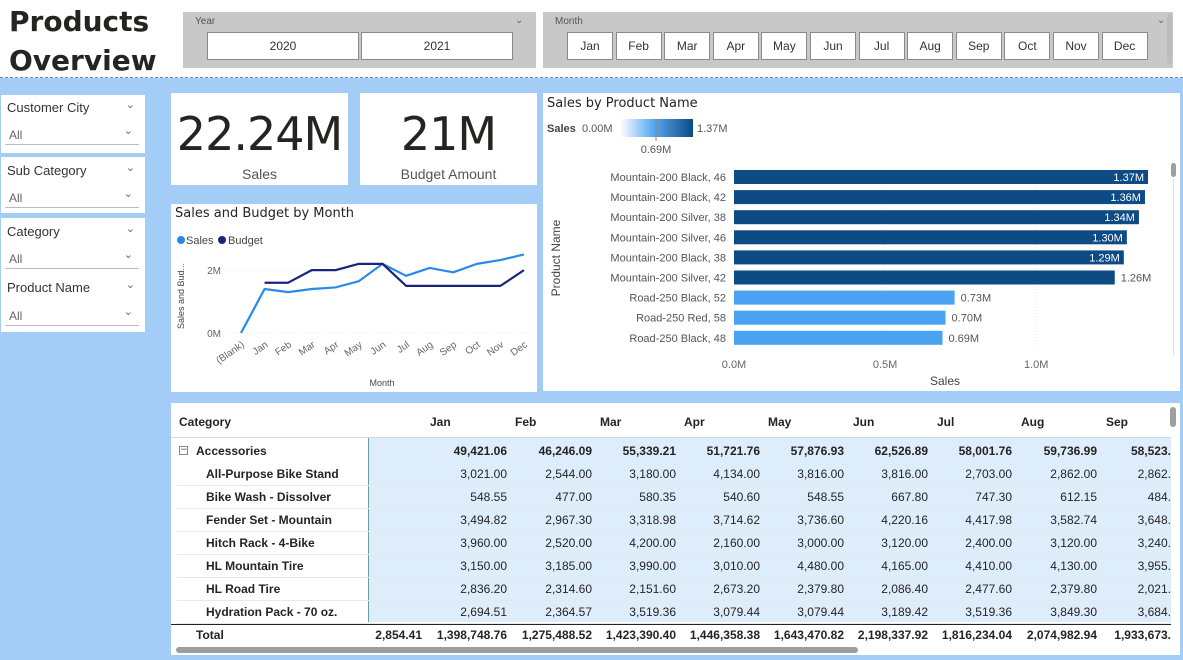 The width and height of the screenshot is (1183, 660). Describe the element at coordinates (1104, 258) in the screenshot. I see `bar-data-label: 1.29M` at that location.